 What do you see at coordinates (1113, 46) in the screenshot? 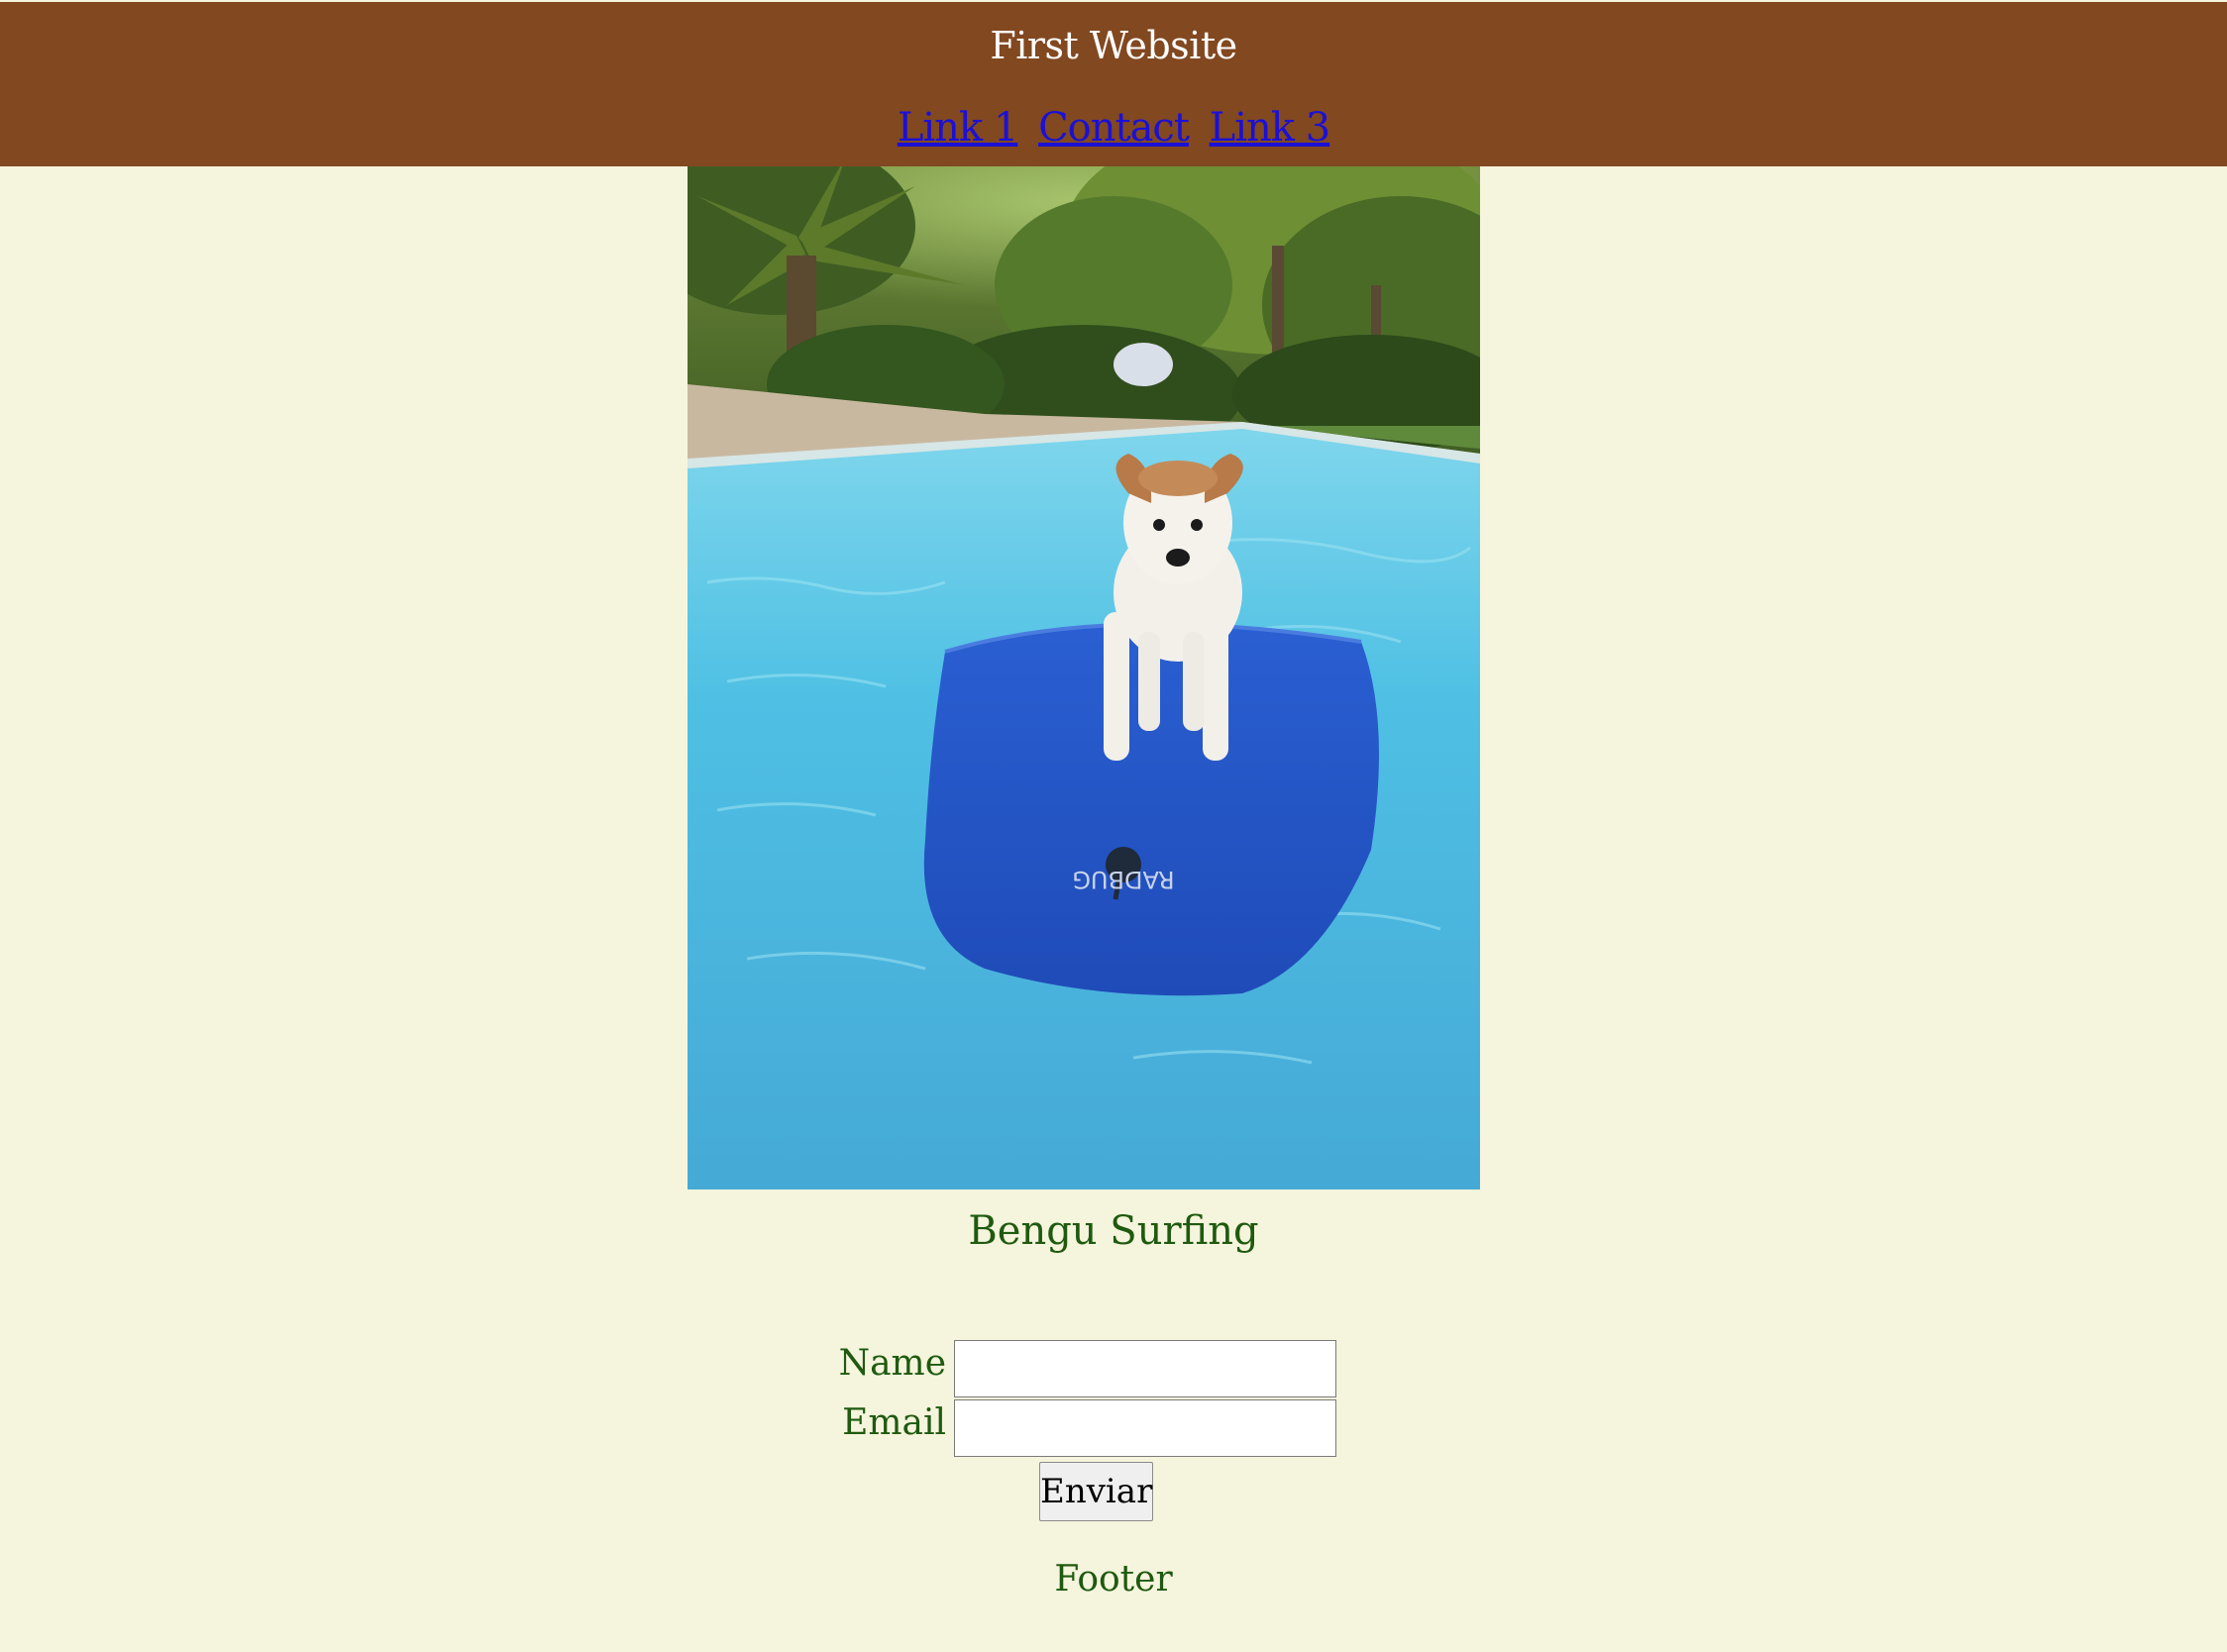
I see `site-title: First Website` at bounding box center [1113, 46].